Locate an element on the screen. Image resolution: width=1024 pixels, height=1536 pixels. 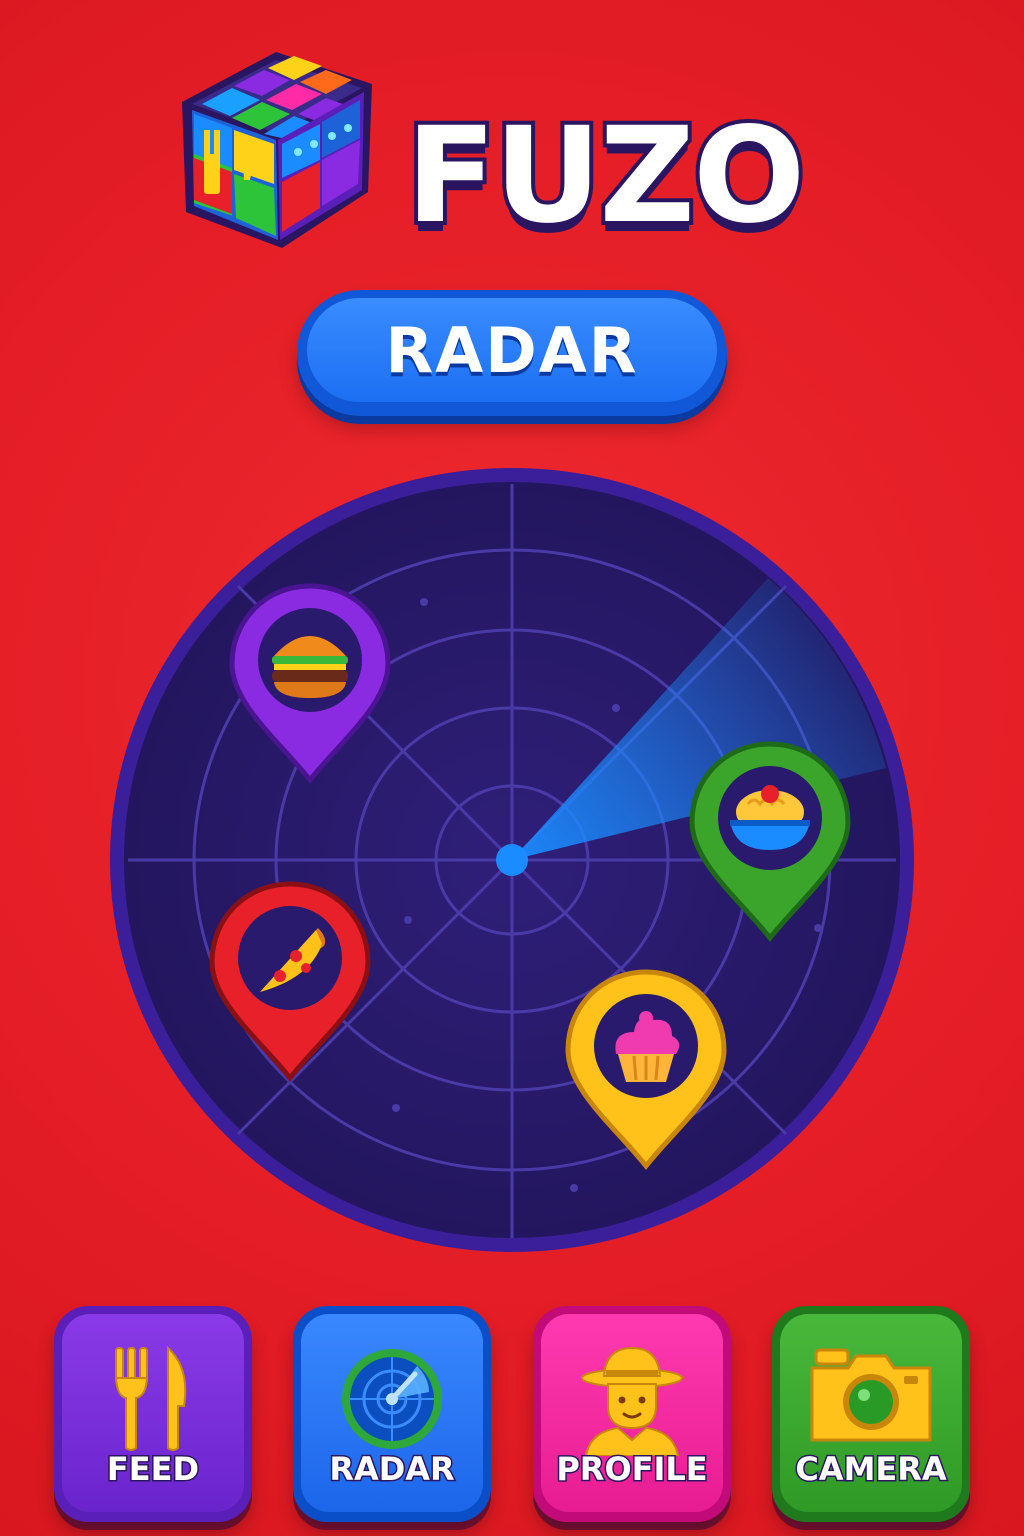
radar-center-dot is located at coordinates (512, 860).